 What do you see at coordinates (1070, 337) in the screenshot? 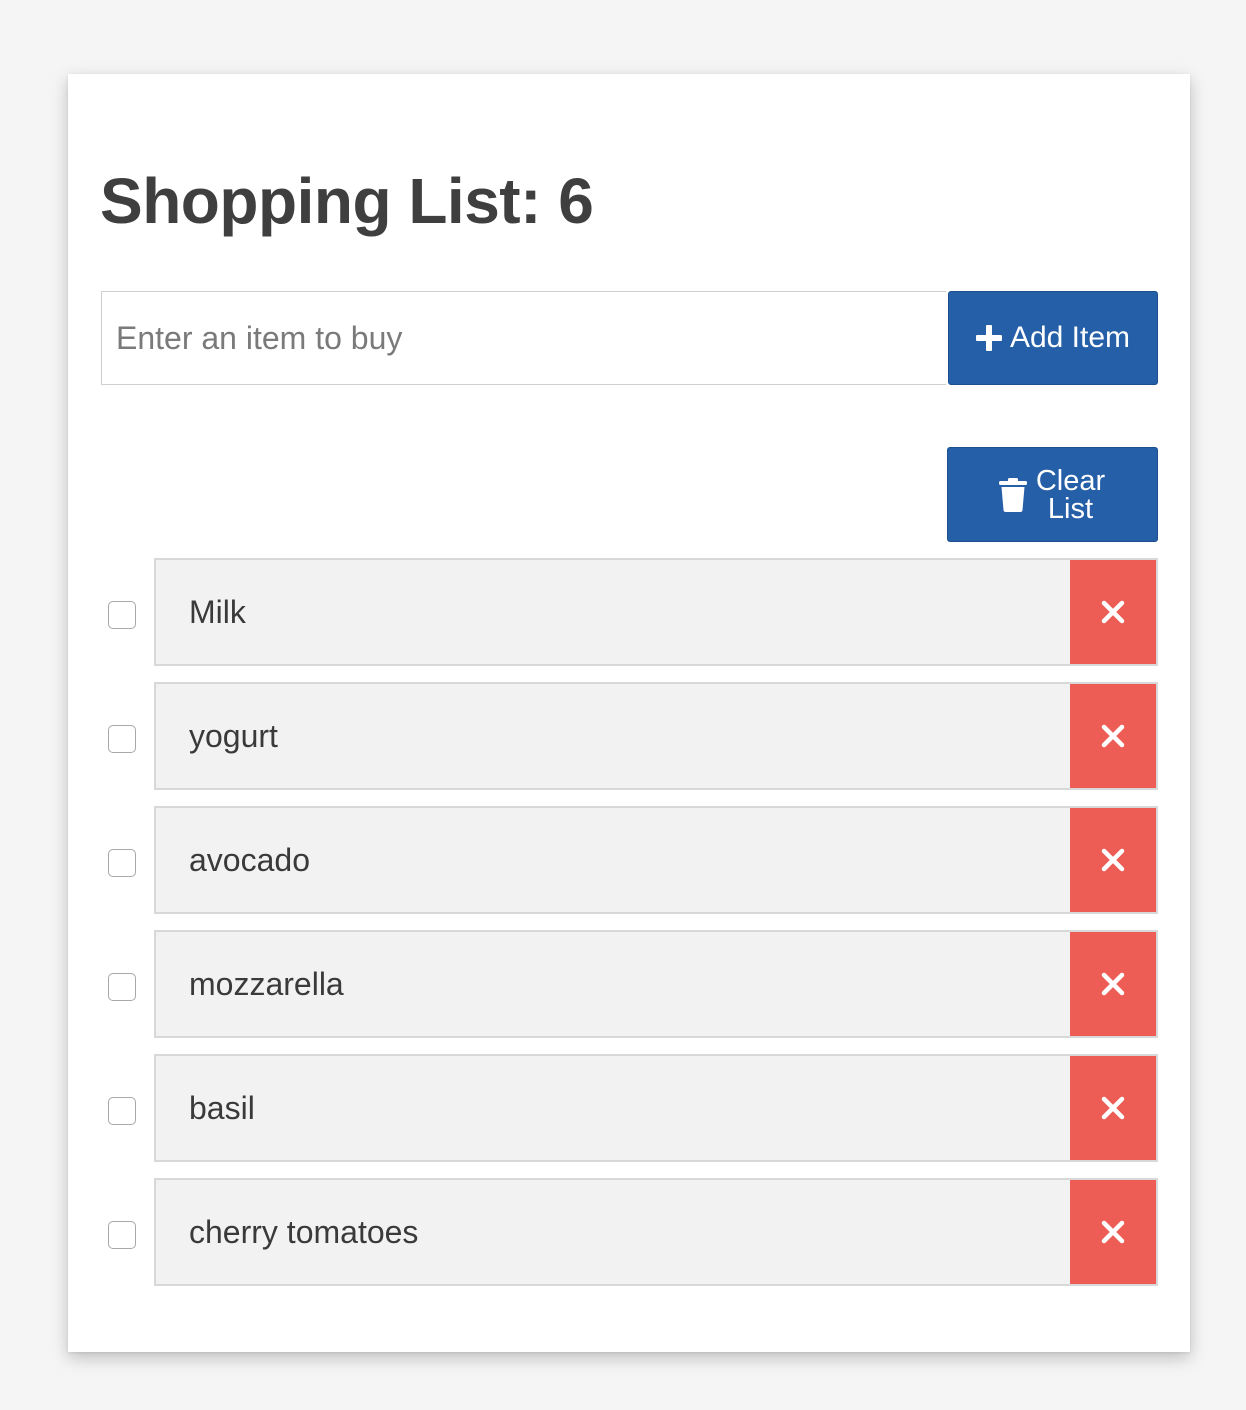
I see `add-item-label: Add Item` at bounding box center [1070, 337].